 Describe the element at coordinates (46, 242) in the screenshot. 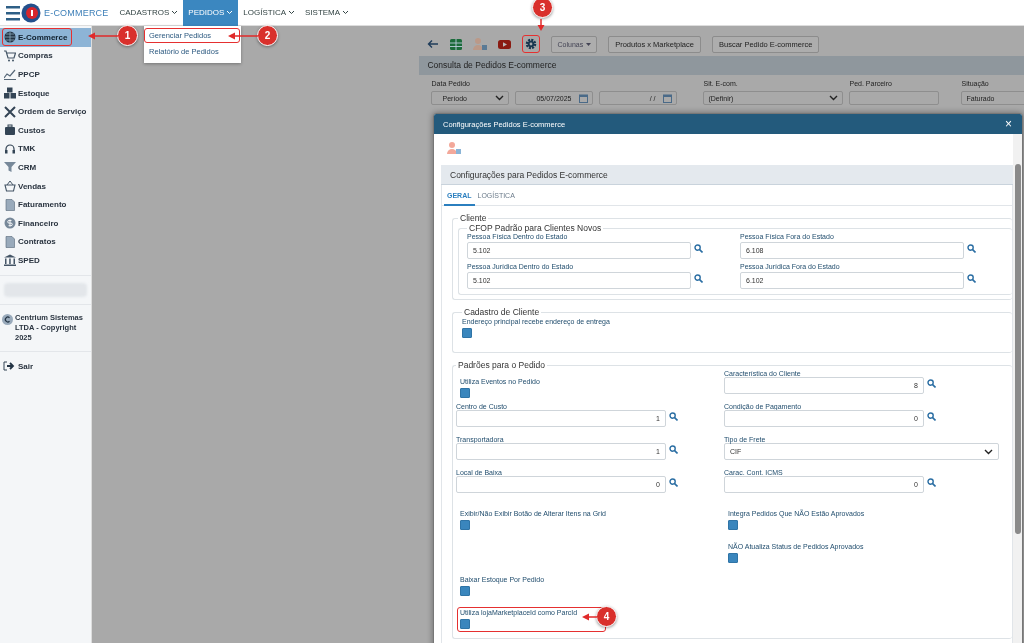

I see `sidebar-item: Contratos` at that location.